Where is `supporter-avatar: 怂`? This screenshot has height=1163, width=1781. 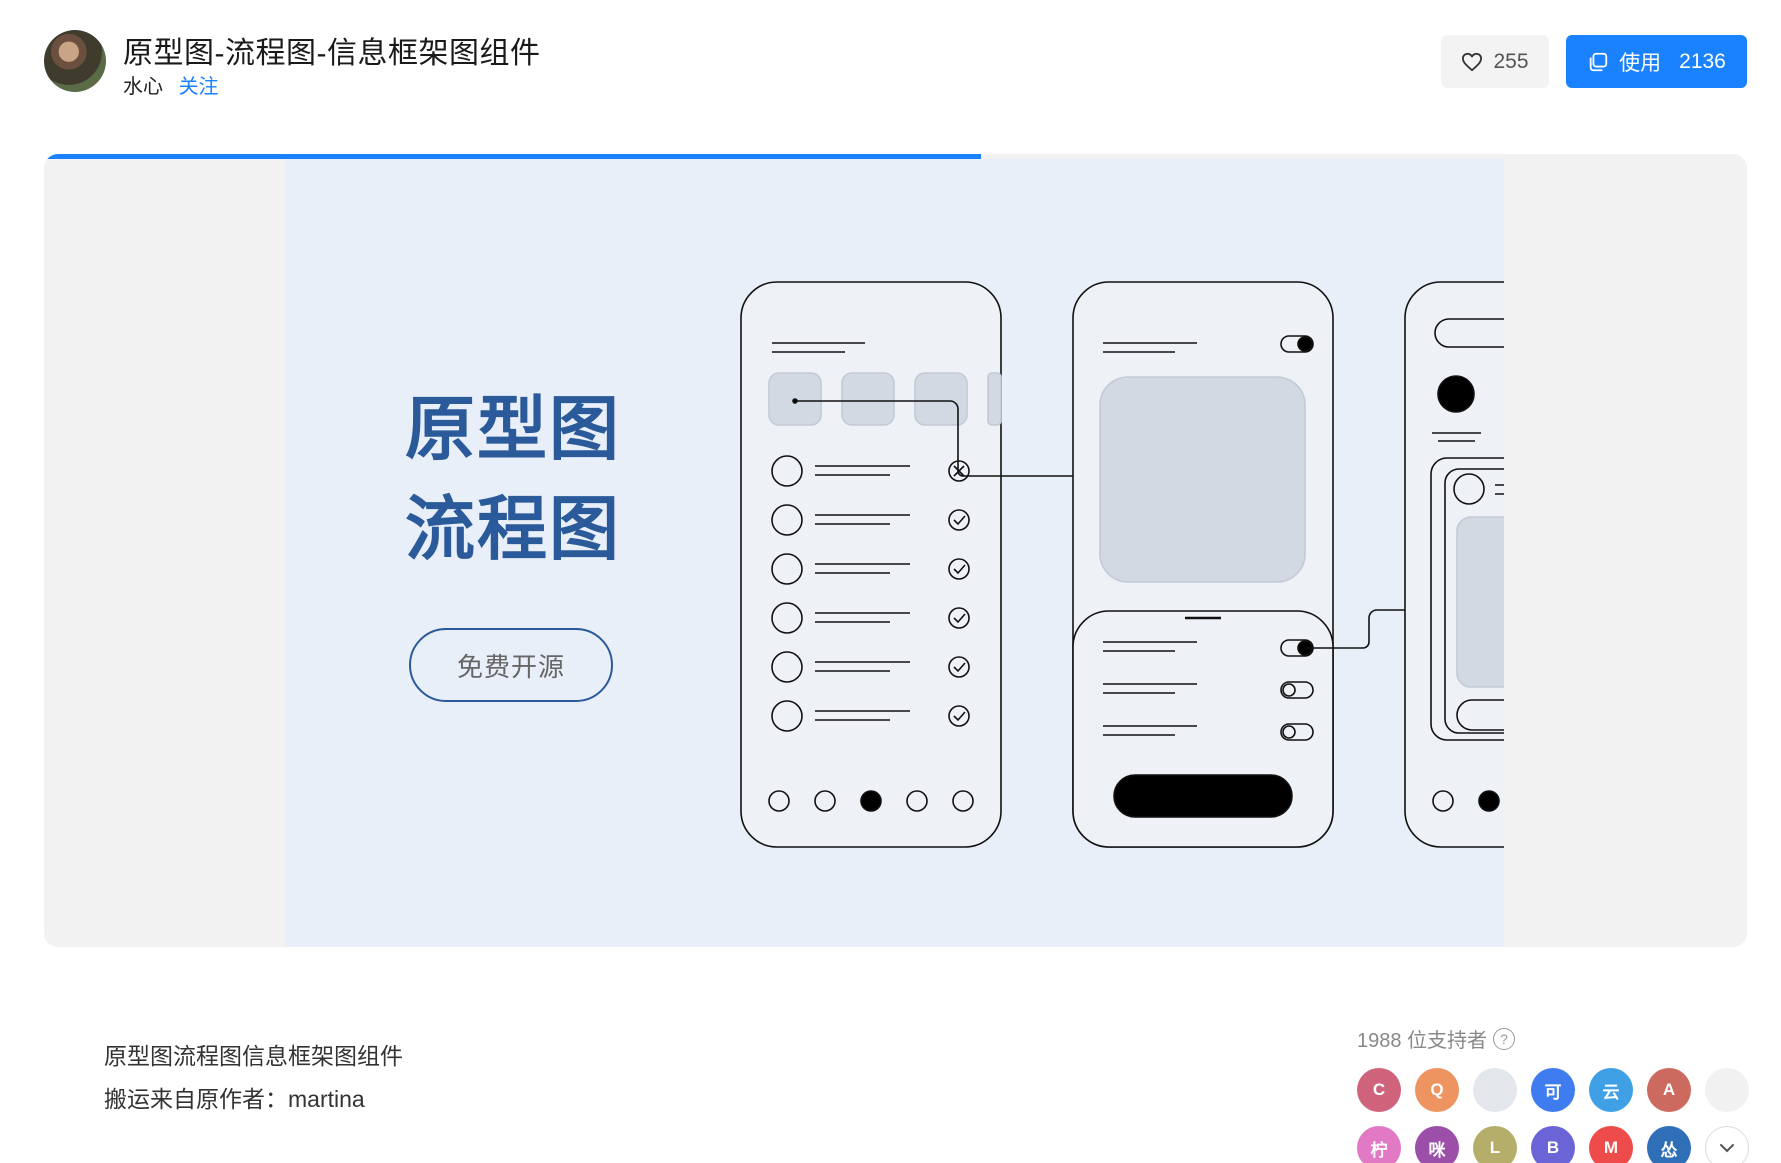
supporter-avatar: 怂 is located at coordinates (1669, 1144).